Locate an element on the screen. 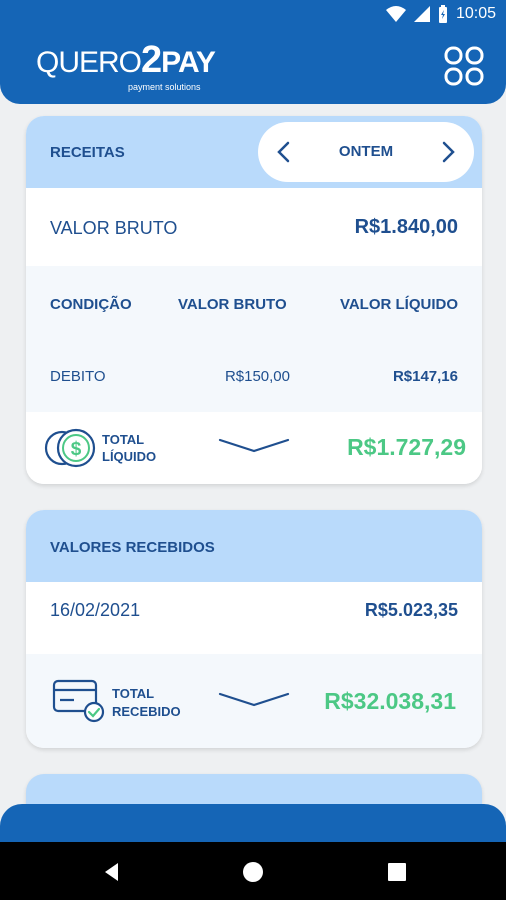  total-liquido-value: R$1.727,29 is located at coordinates (406, 447).